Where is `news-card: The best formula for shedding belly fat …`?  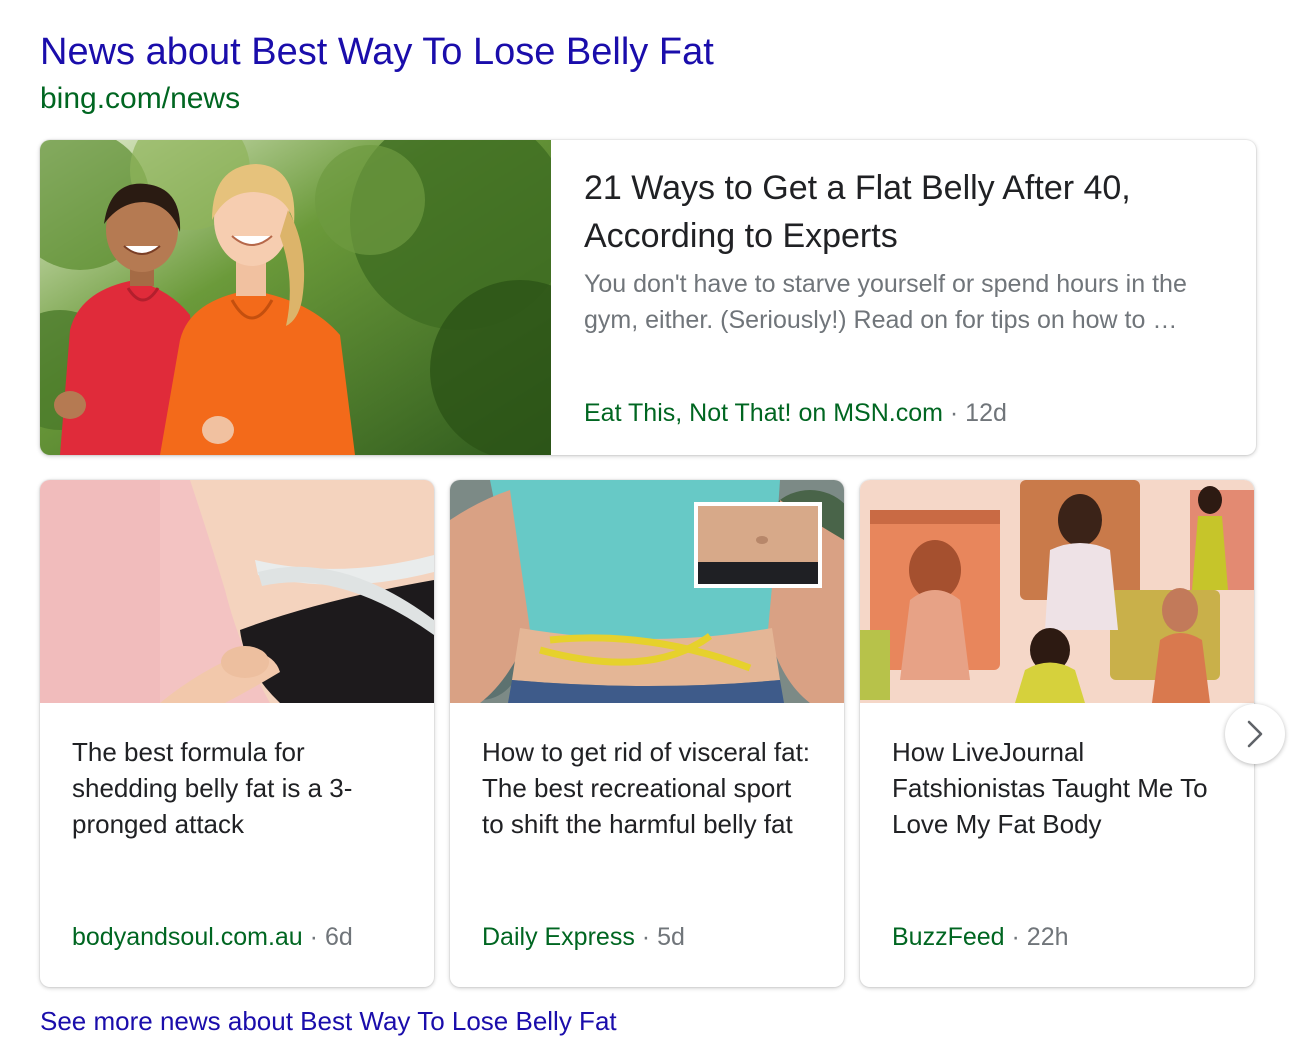 news-card: The best formula for shedding belly fat … is located at coordinates (237, 733).